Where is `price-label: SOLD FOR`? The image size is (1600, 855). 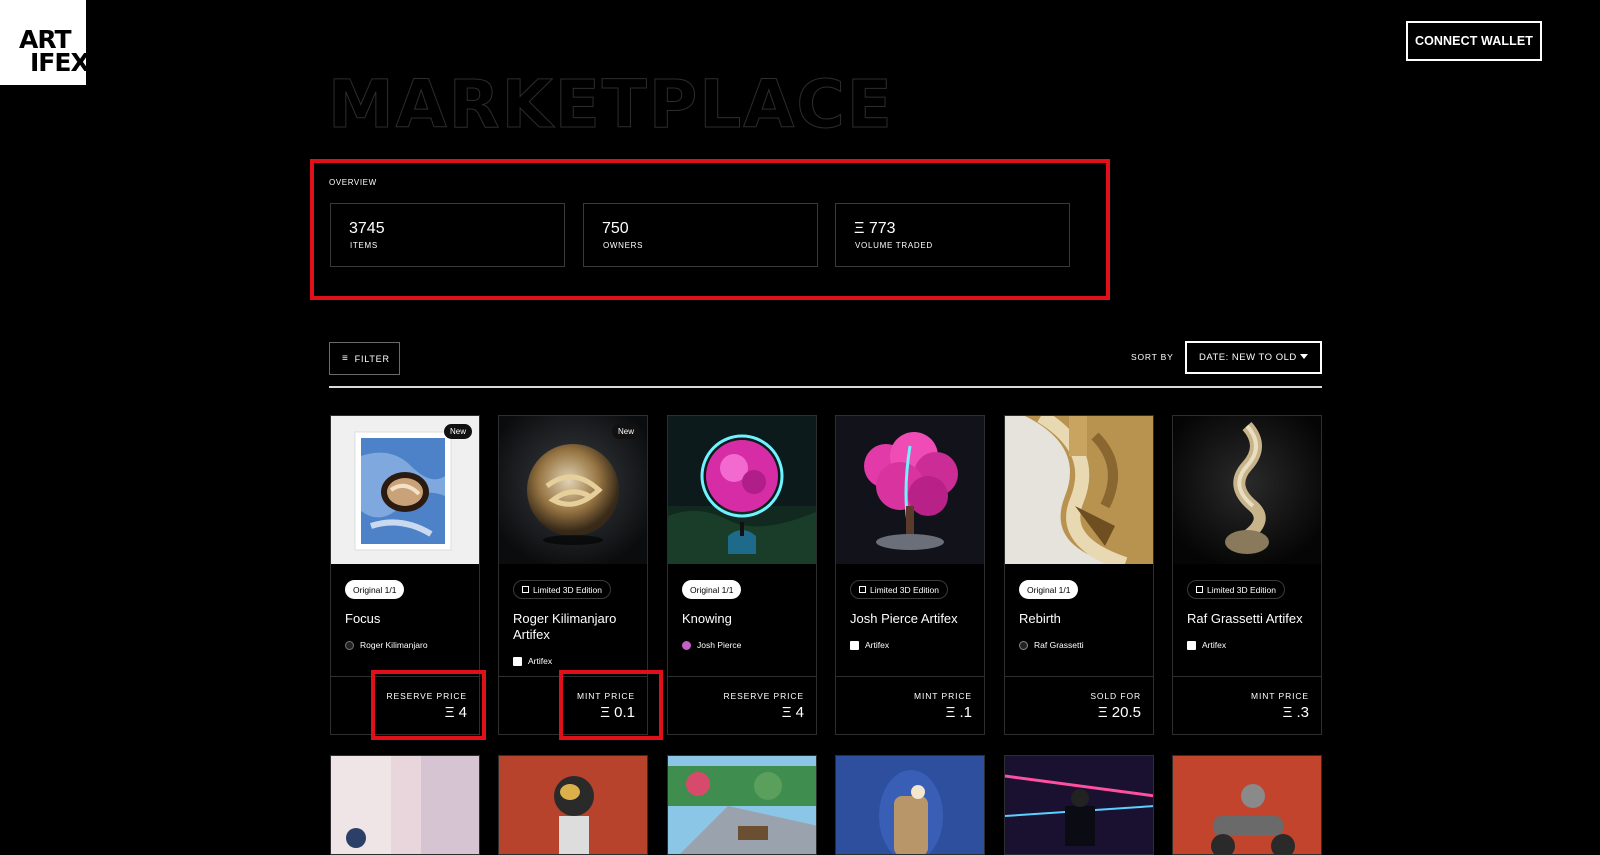 price-label: SOLD FOR is located at coordinates (1115, 696).